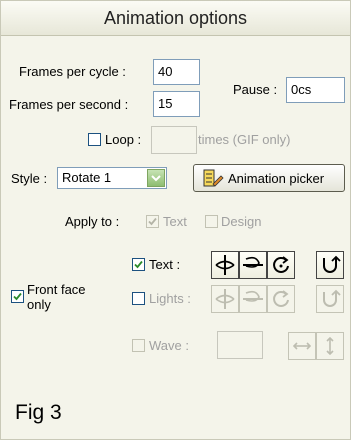 Image resolution: width=351 pixels, height=440 pixels. Describe the element at coordinates (330, 299) in the screenshot. I see `lights-u-turn-icon` at that location.